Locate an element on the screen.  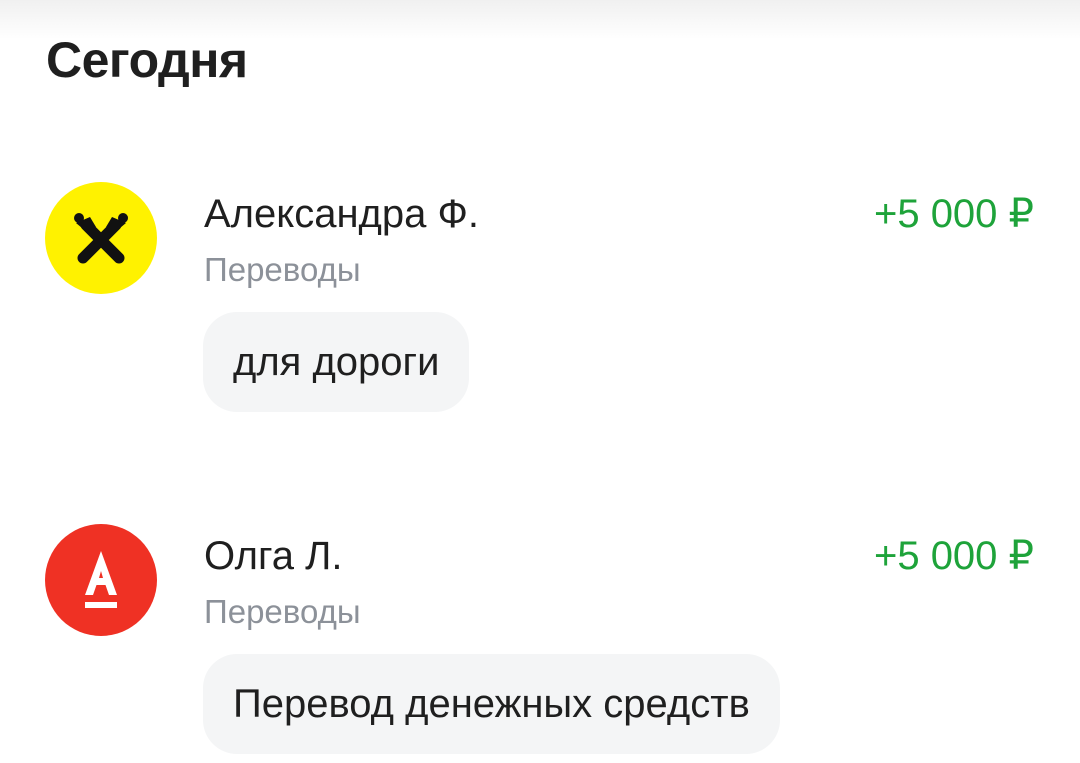
transaction-comment: для дороги is located at coordinates (336, 362).